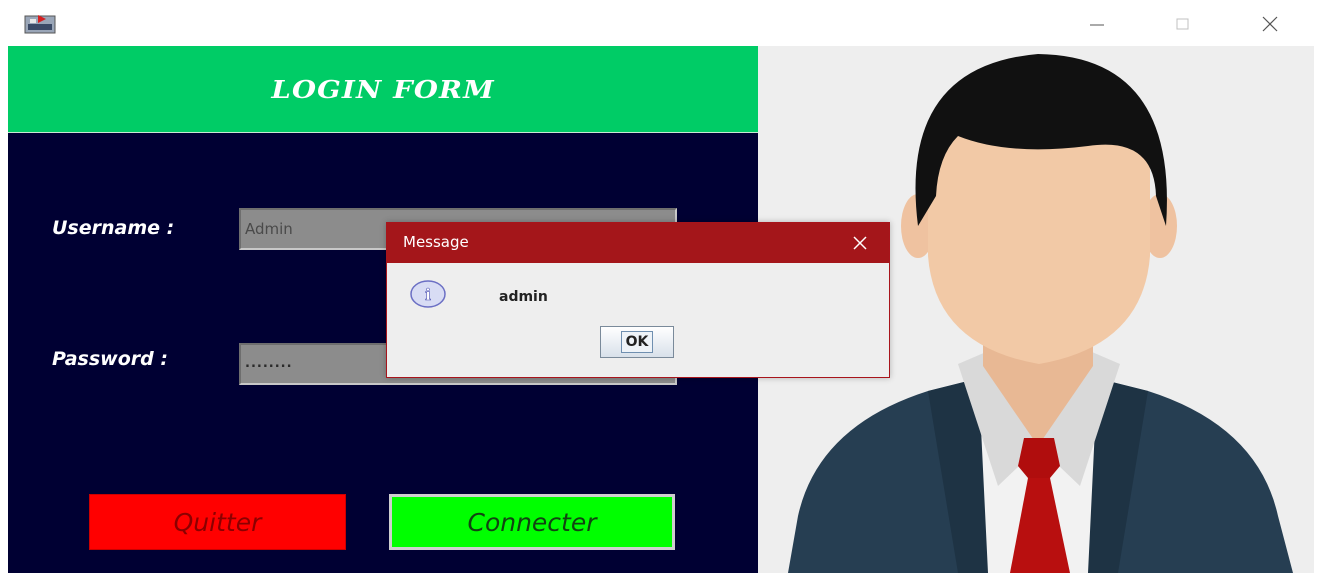  I want to click on dialog-titlebar: Message, so click(638, 243).